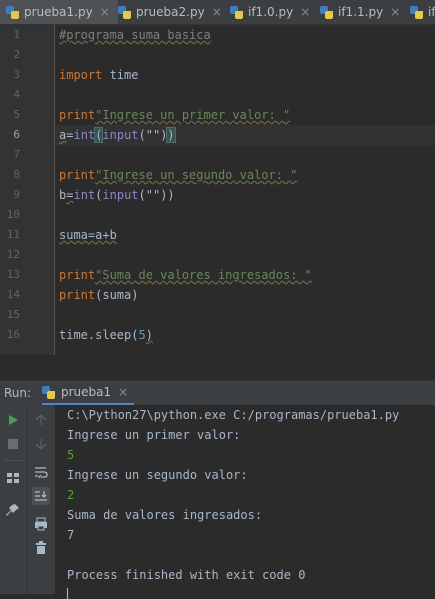  Describe the element at coordinates (16, 194) in the screenshot. I see `line-number: 9` at that location.